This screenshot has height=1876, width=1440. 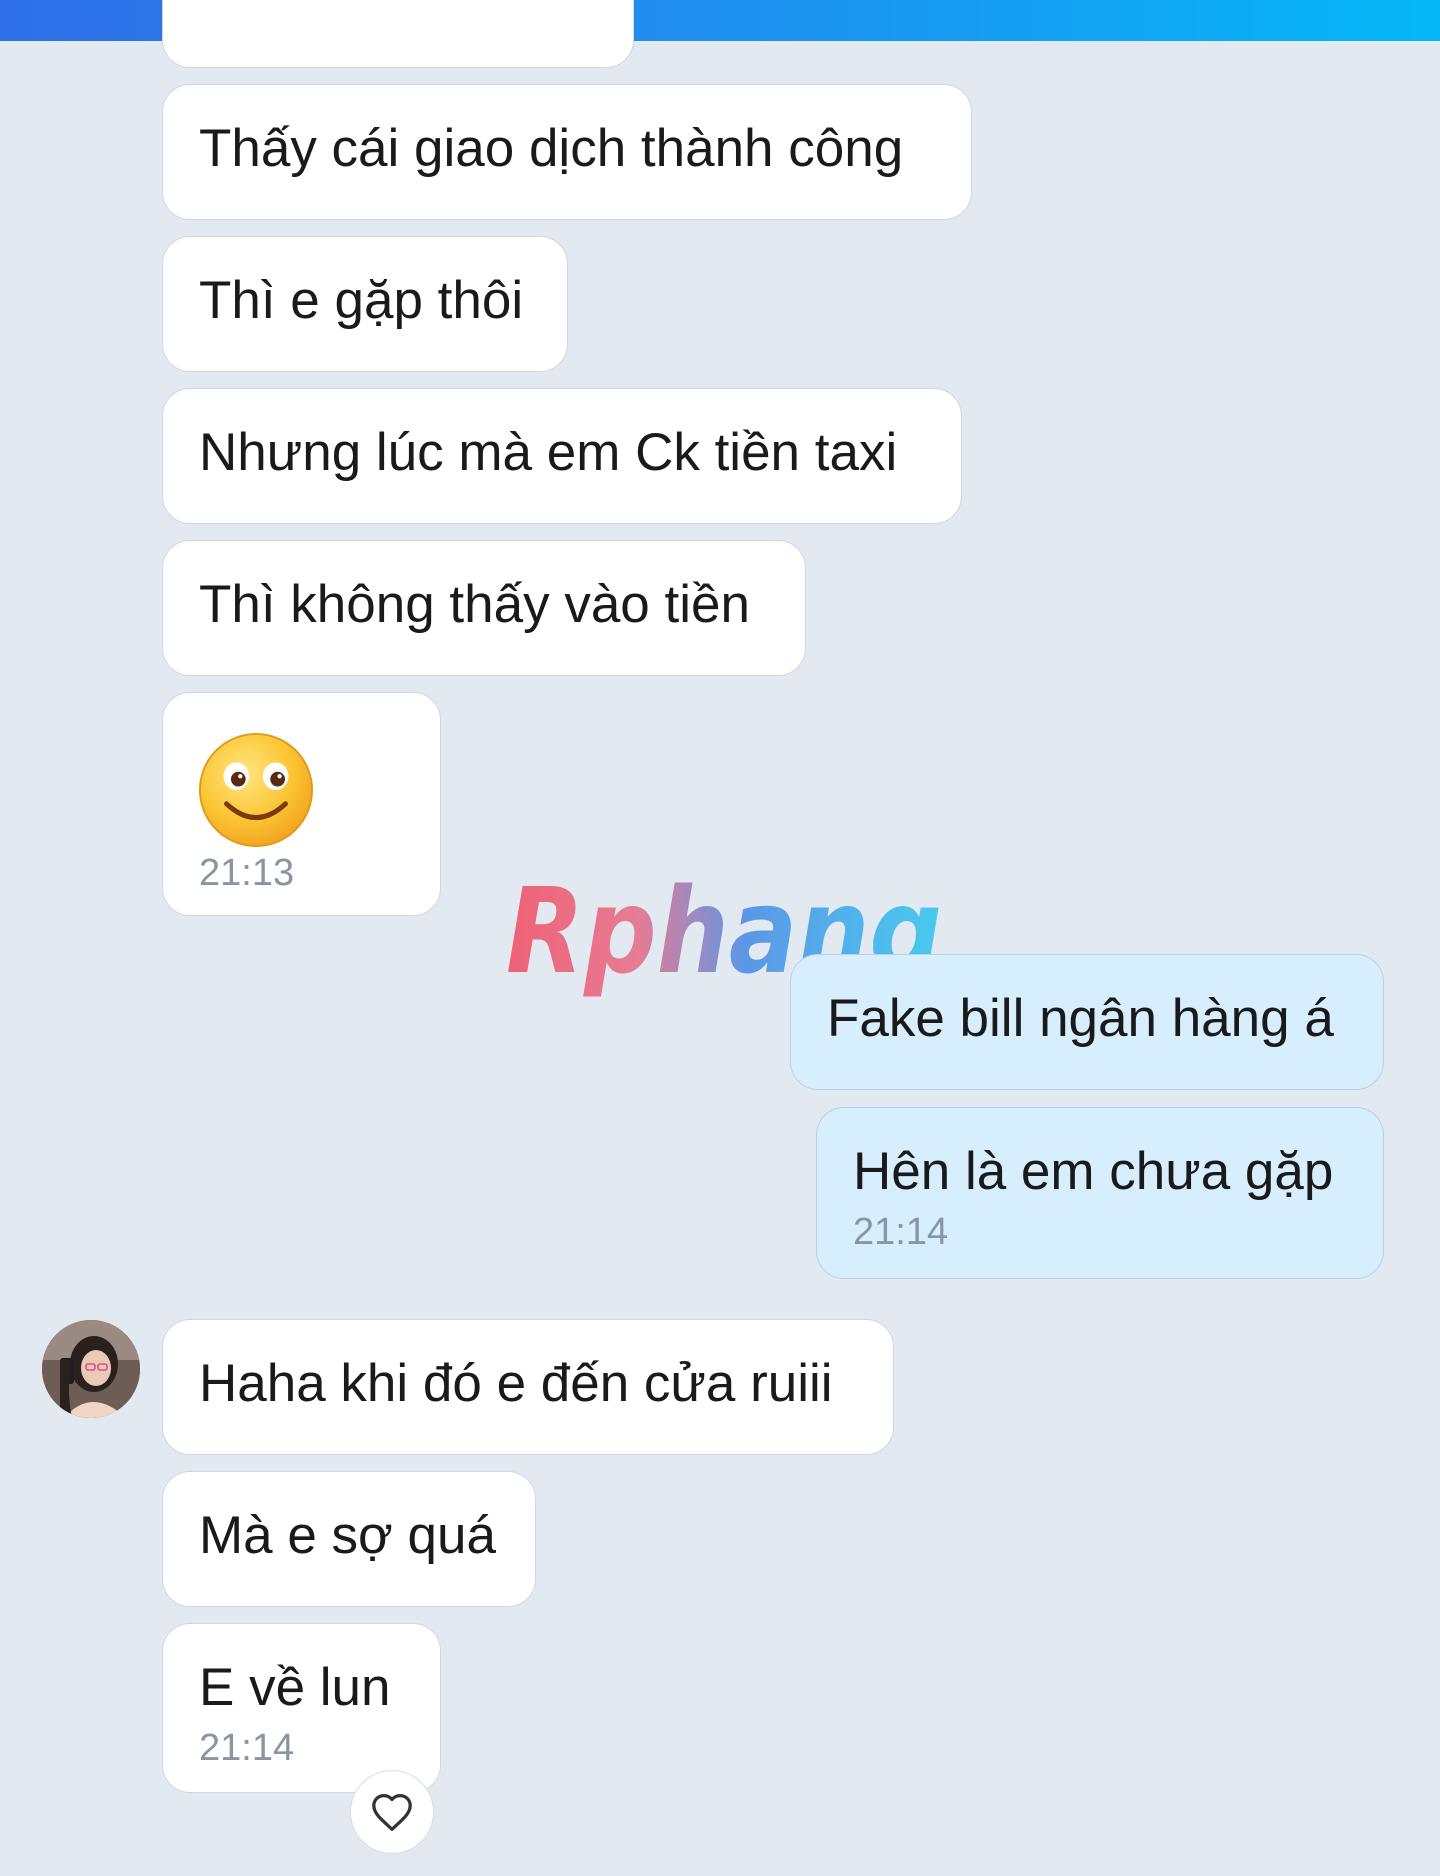 What do you see at coordinates (347, 1535) in the screenshot?
I see `message-text: Mà e sợ quá` at bounding box center [347, 1535].